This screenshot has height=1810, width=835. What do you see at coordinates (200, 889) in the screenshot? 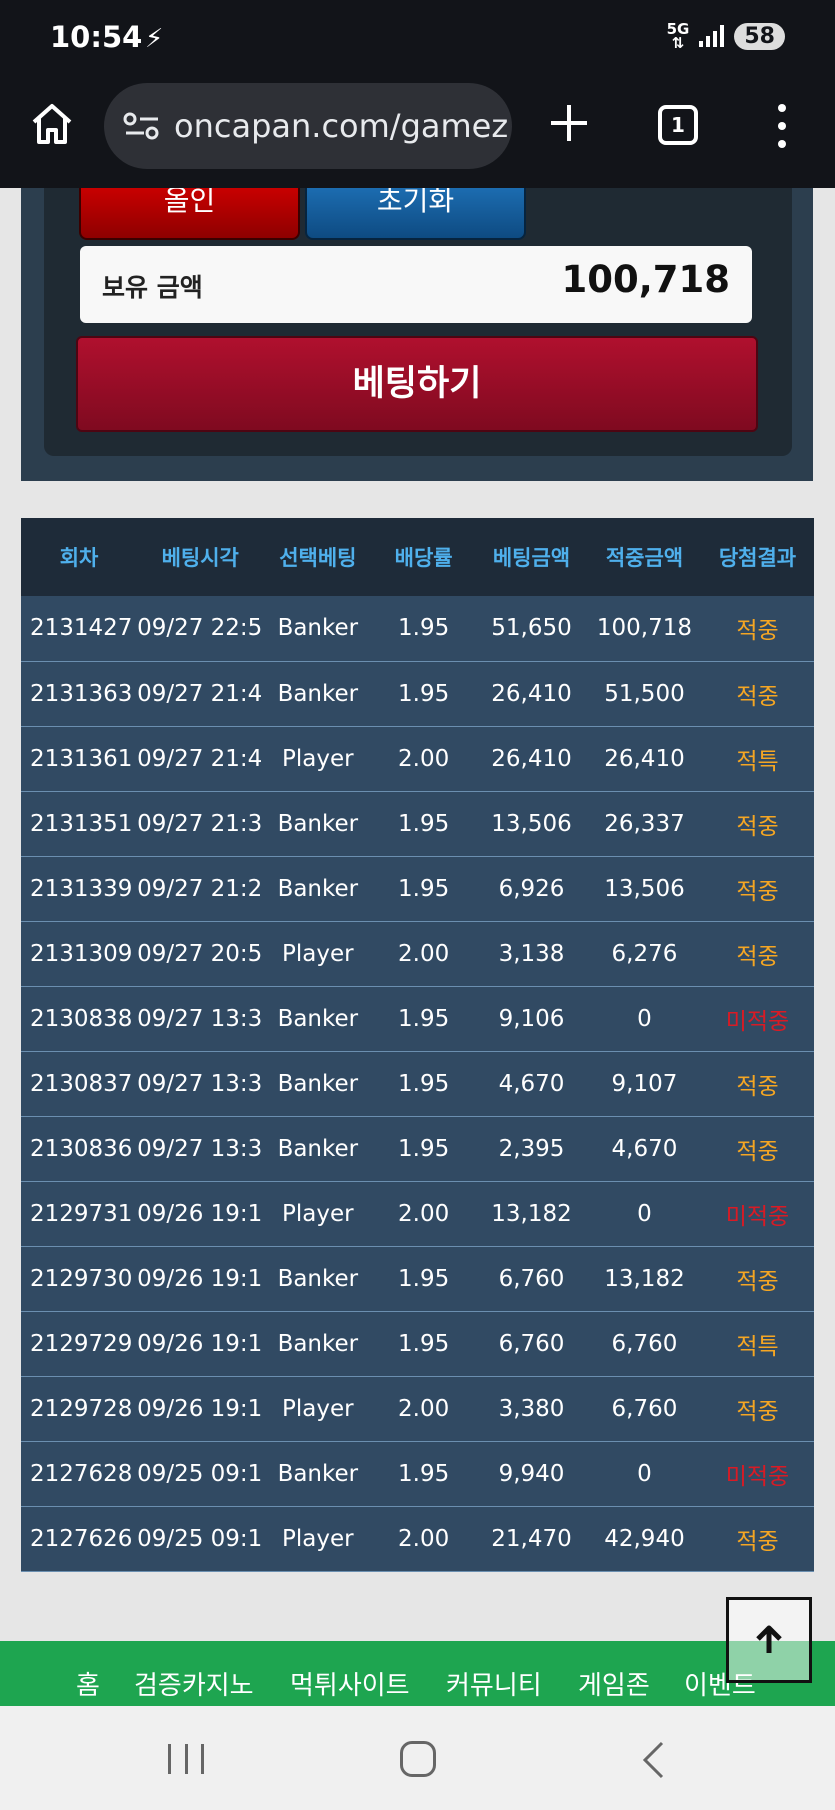
I see `time-cell: 09/27 21:23` at bounding box center [200, 889].